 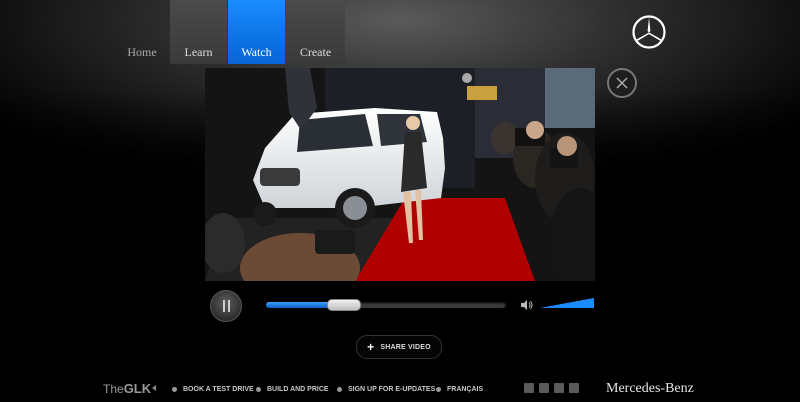 What do you see at coordinates (256, 32) in the screenshot?
I see `nav-watch: Watch` at bounding box center [256, 32].